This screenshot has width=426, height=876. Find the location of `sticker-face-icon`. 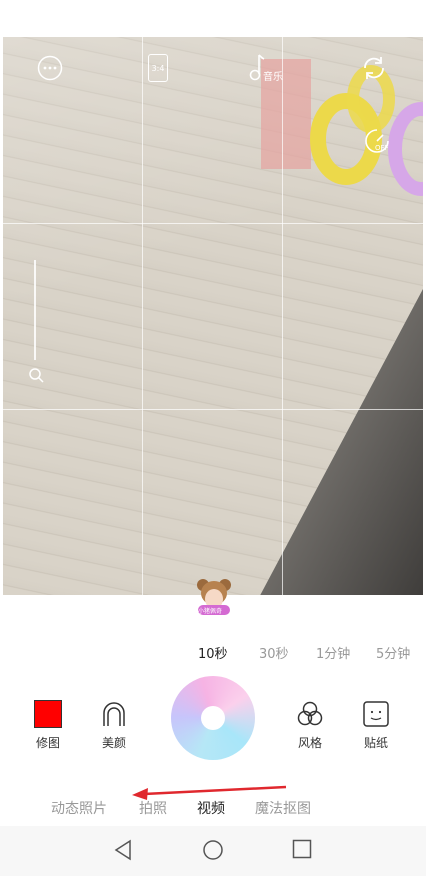

sticker-face-icon is located at coordinates (376, 714).